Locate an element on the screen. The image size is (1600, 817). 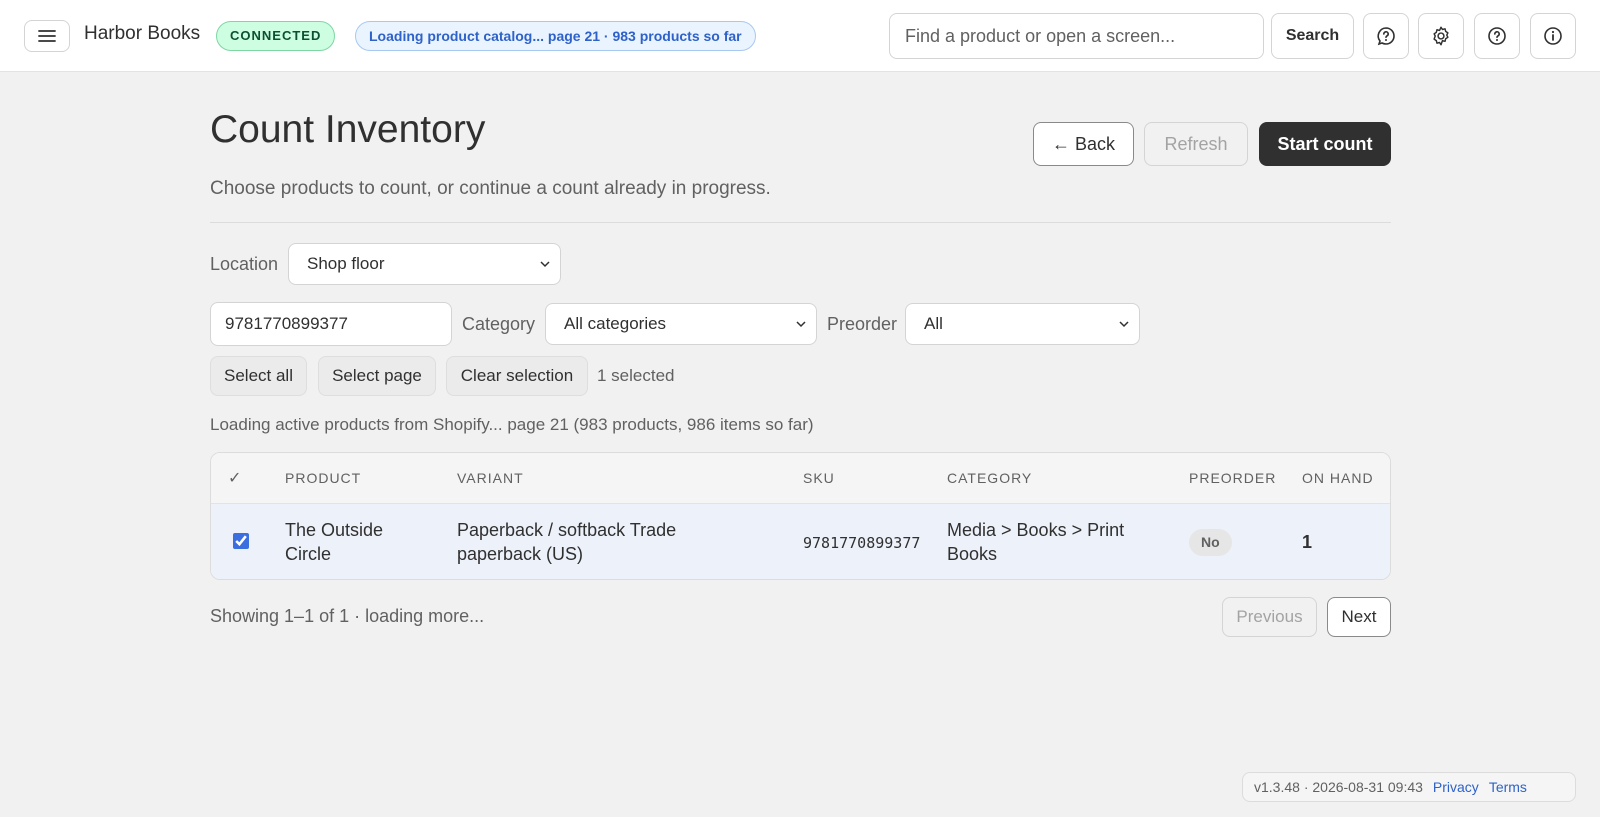
help-button is located at coordinates (1497, 36).